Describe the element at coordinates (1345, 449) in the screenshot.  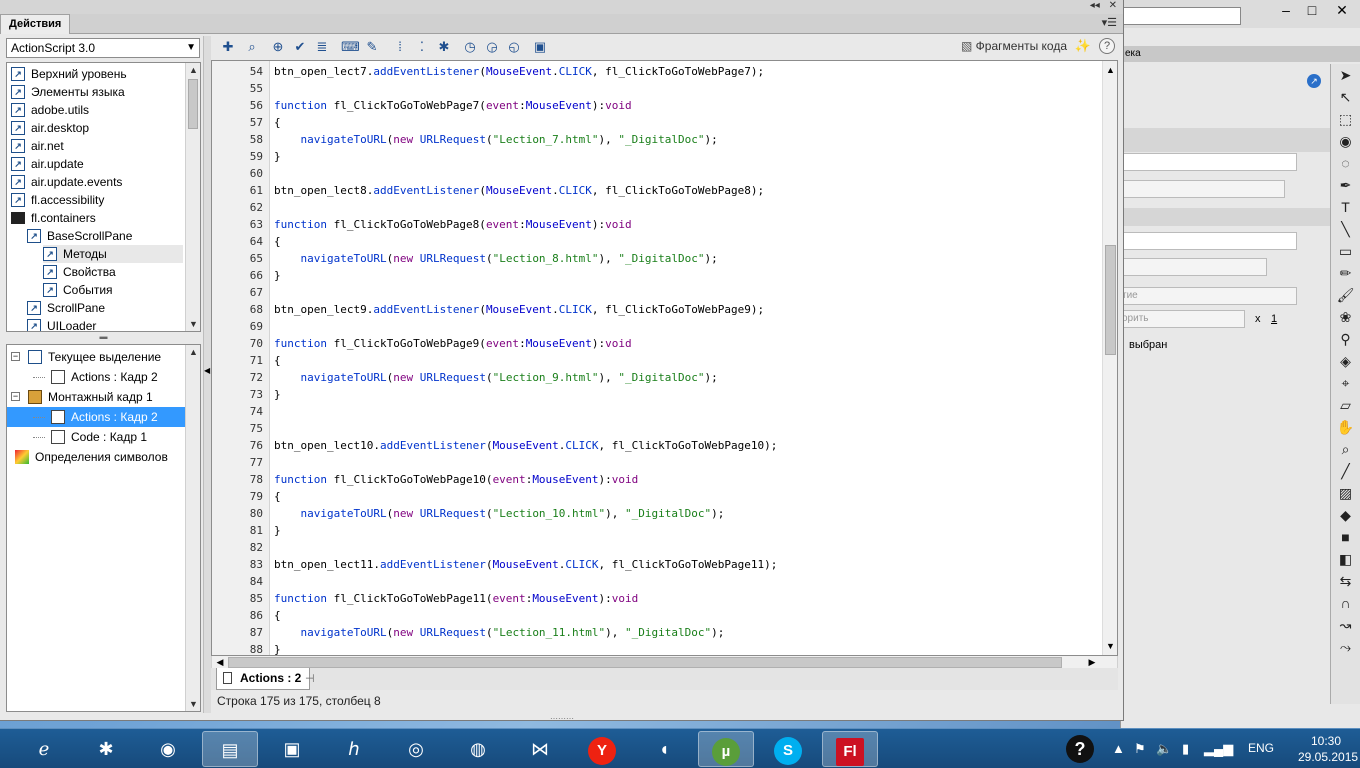
I see `zoom-tool-icon: ⌕` at that location.